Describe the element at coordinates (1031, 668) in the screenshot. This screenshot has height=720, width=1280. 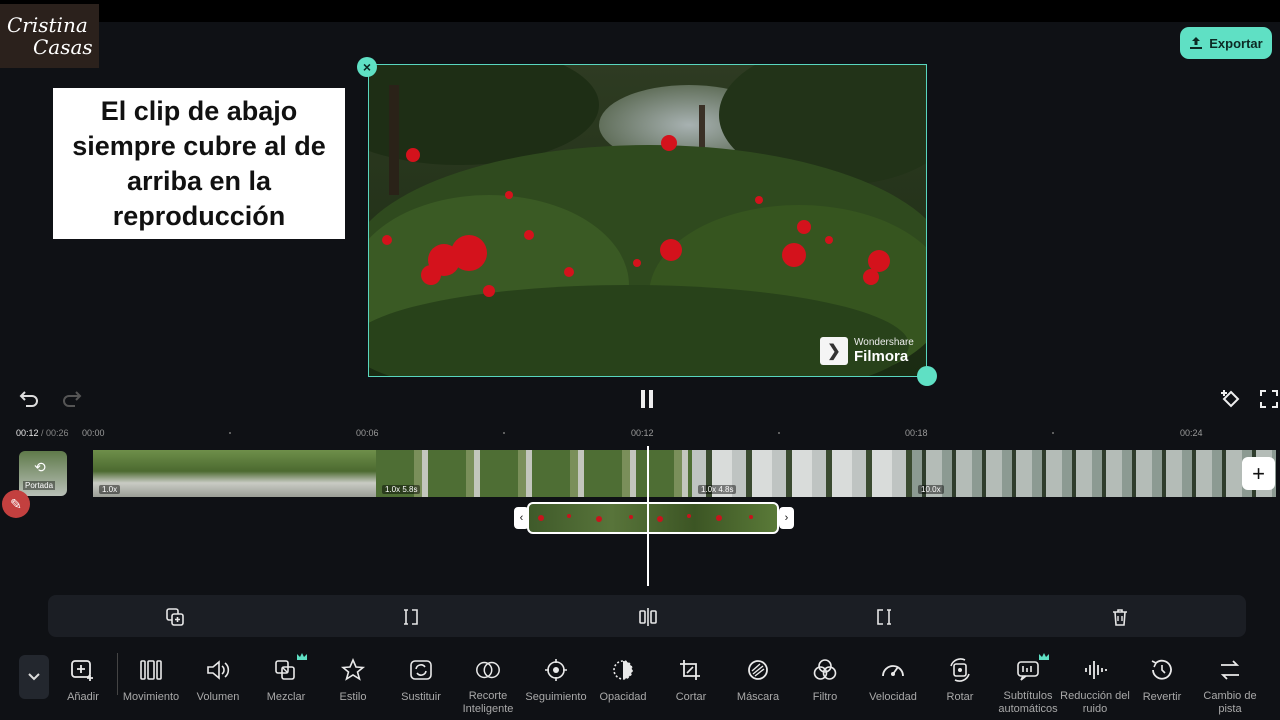
I see `auto-captions-icon` at that location.